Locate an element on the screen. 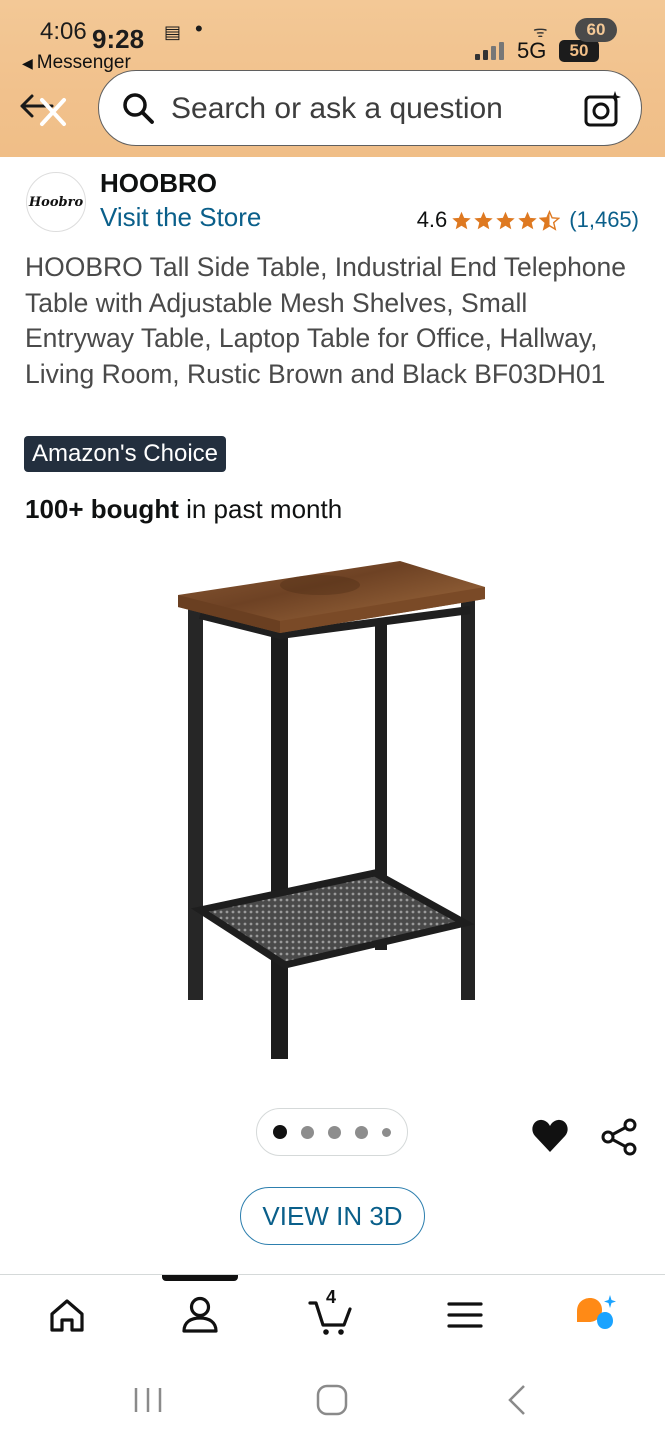 This screenshot has height=1440, width=665. calendar-icon: ▤ is located at coordinates (173, 32).